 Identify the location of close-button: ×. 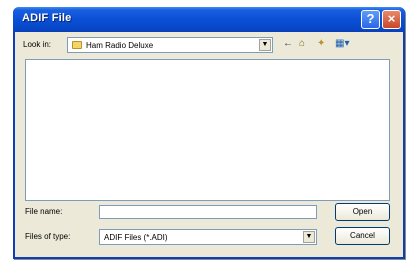
(391, 19).